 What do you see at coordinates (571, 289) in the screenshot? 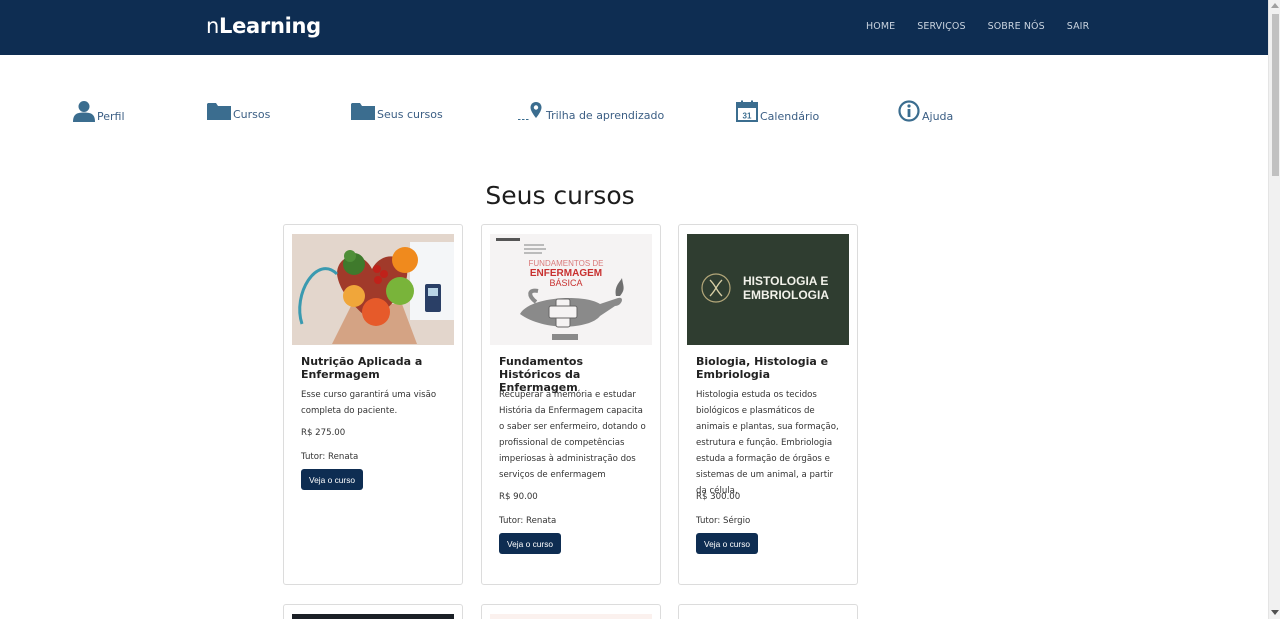
I see `course-image: FUNDAMENTOS DE ENFERMAGEM BÁSICA` at bounding box center [571, 289].